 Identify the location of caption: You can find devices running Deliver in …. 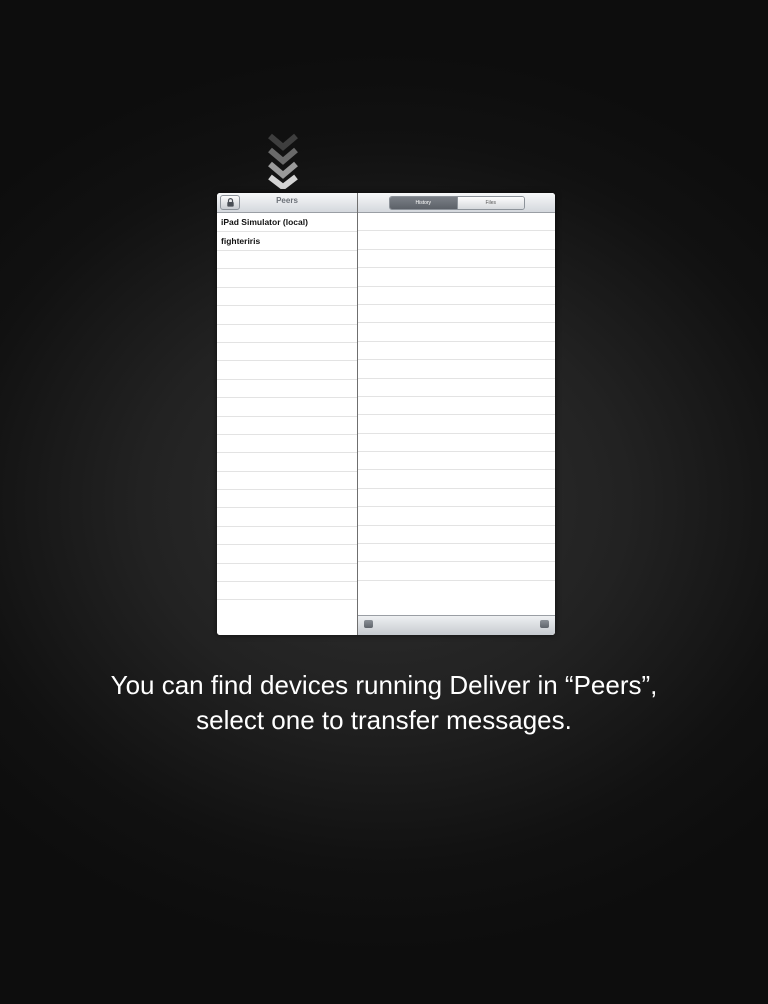
(384, 703).